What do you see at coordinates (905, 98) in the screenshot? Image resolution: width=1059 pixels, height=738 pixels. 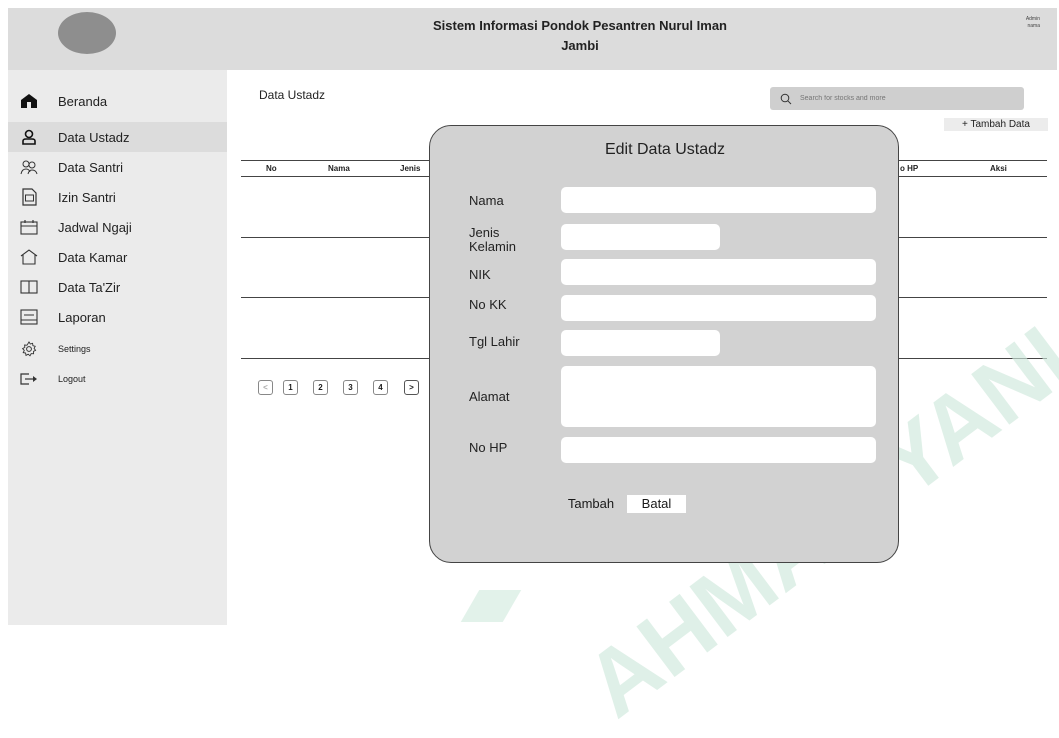 I see `search-input` at bounding box center [905, 98].